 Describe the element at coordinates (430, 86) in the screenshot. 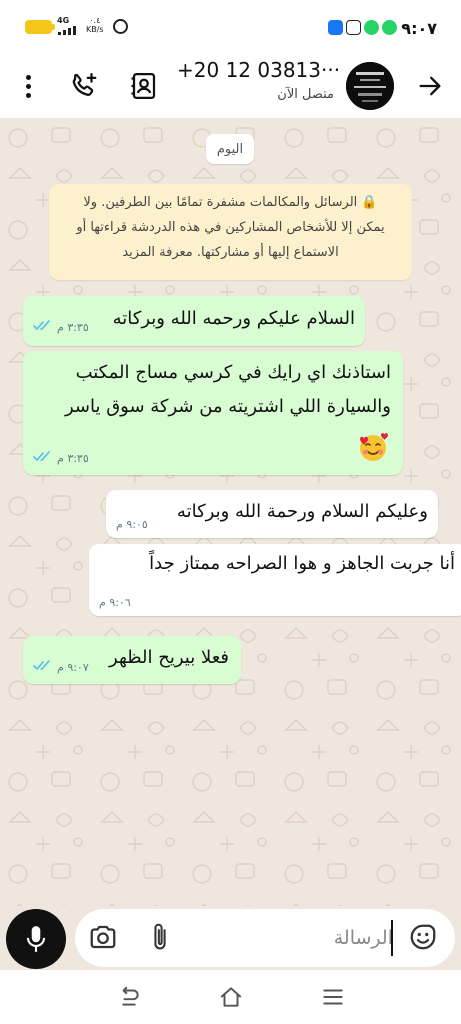

I see `arrow-back-icon` at that location.